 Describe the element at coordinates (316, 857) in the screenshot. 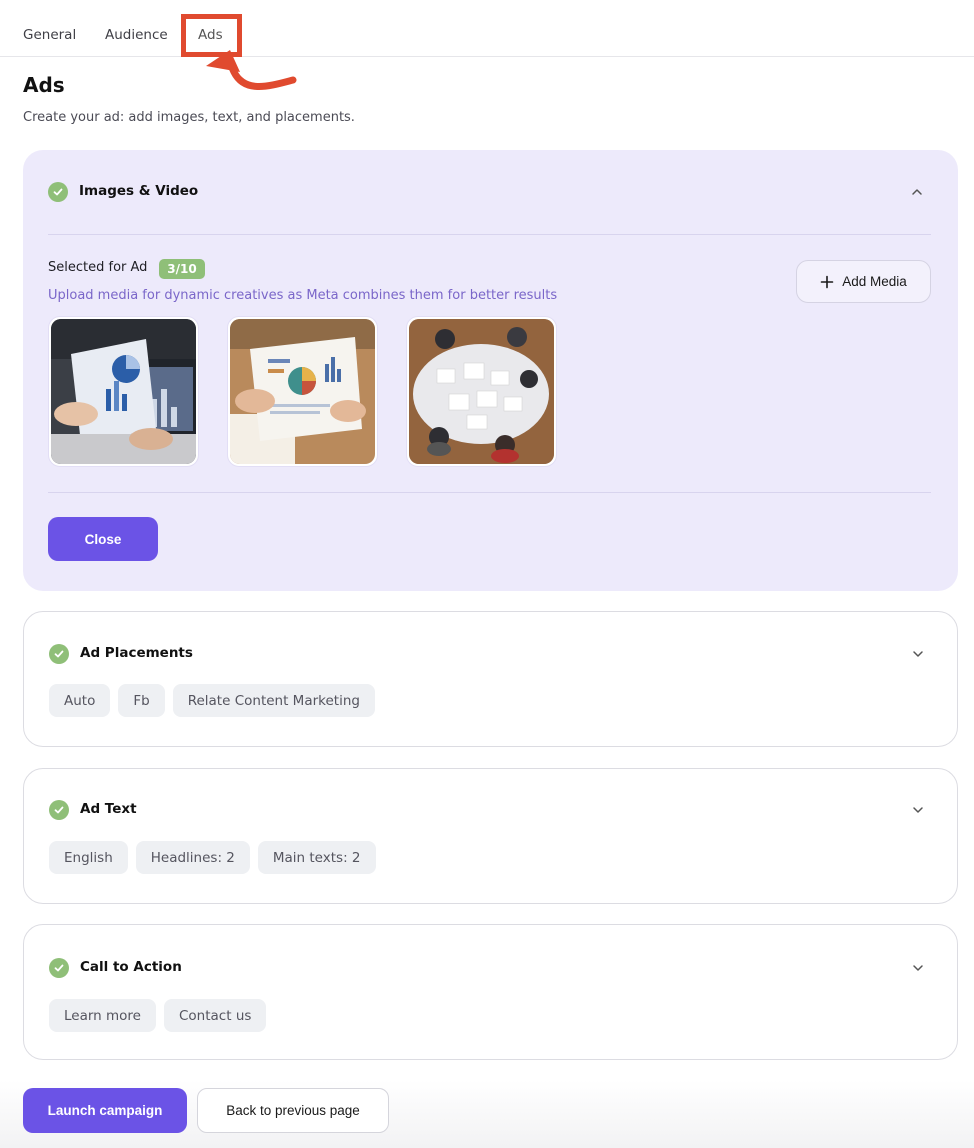

I see `ad-text-chip: Main texts: 2` at that location.